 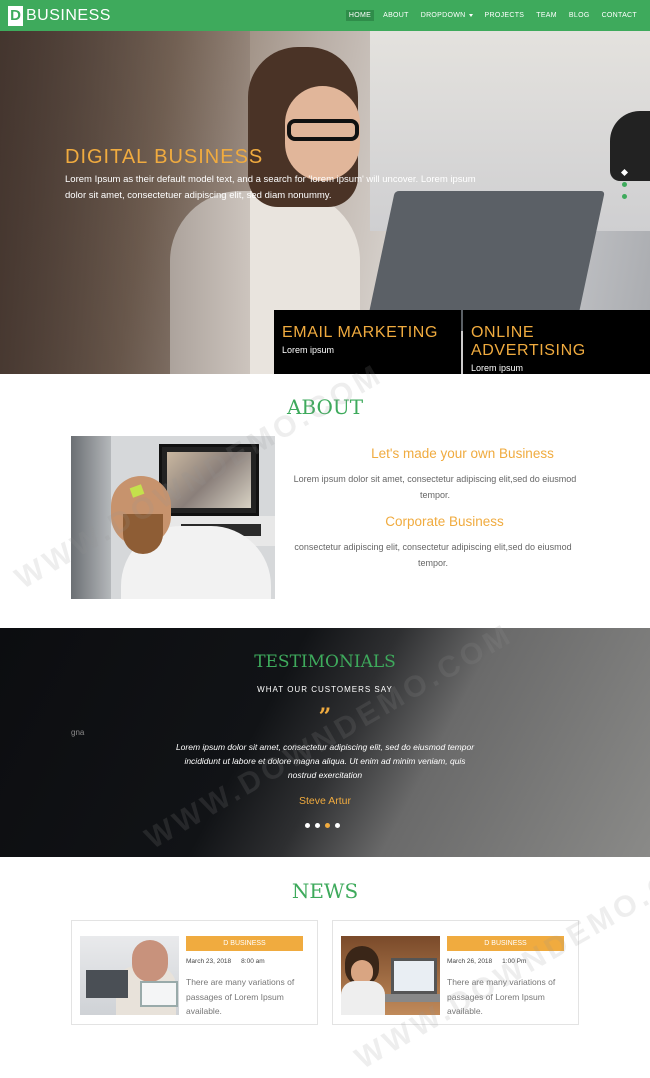 I want to click on news-card-date: March 26, 2018 1:00 Pm, so click(x=486, y=961).